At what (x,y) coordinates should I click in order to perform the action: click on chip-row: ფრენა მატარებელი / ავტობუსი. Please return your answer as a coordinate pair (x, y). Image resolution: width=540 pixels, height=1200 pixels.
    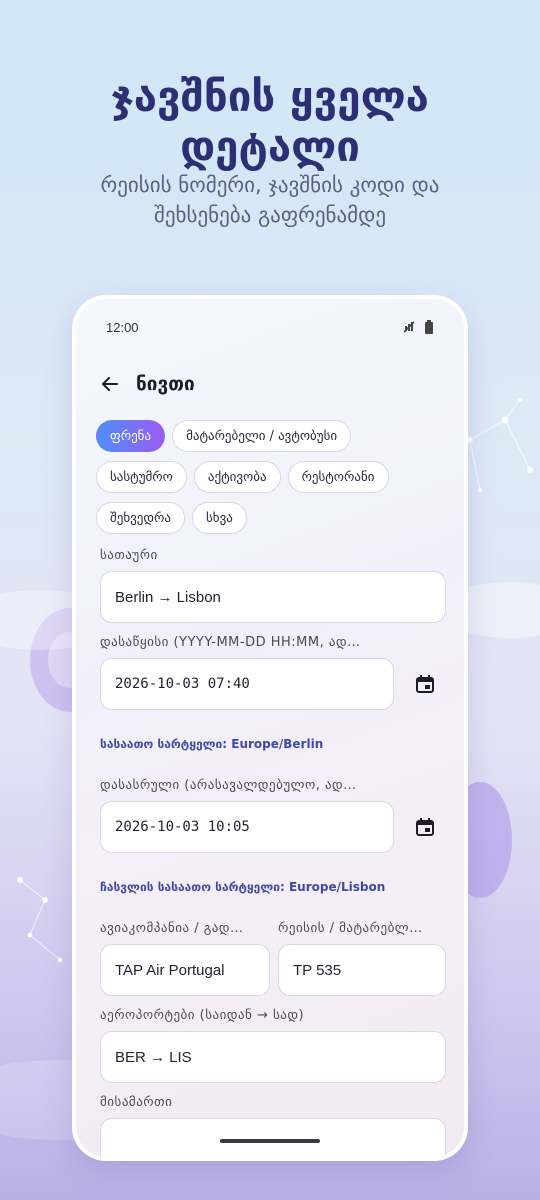
    Looking at the image, I should click on (270, 436).